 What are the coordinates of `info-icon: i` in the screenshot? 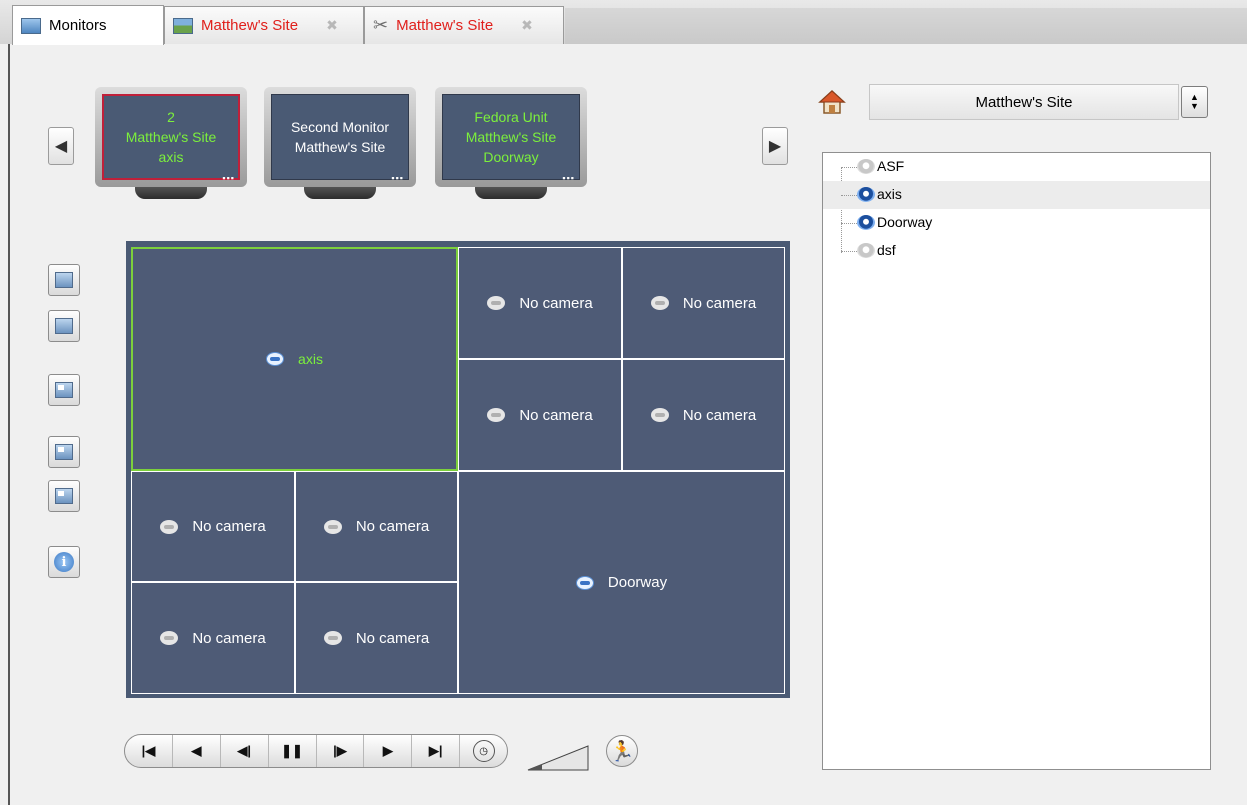 It's located at (64, 562).